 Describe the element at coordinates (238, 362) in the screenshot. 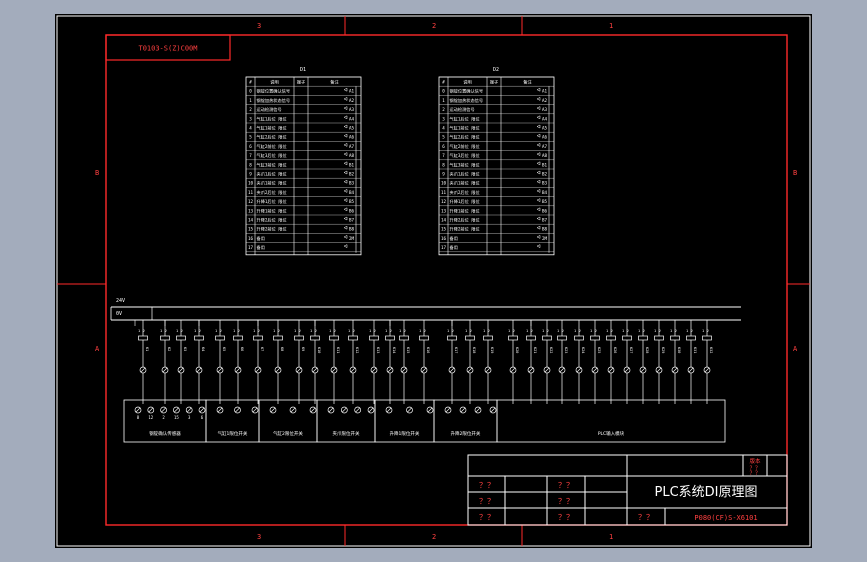

I see `relay-6: 1 2 K6` at that location.